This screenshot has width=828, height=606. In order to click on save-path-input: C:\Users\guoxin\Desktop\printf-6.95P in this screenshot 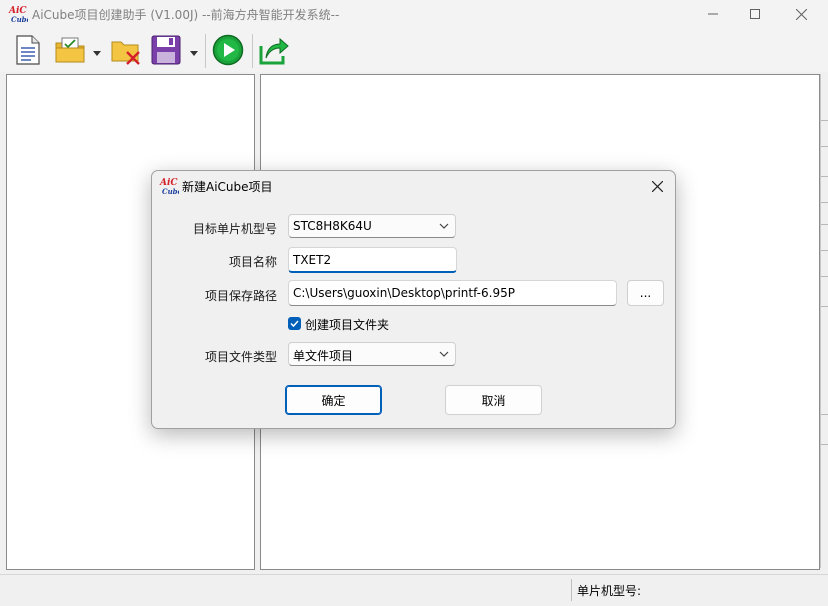, I will do `click(452, 293)`.